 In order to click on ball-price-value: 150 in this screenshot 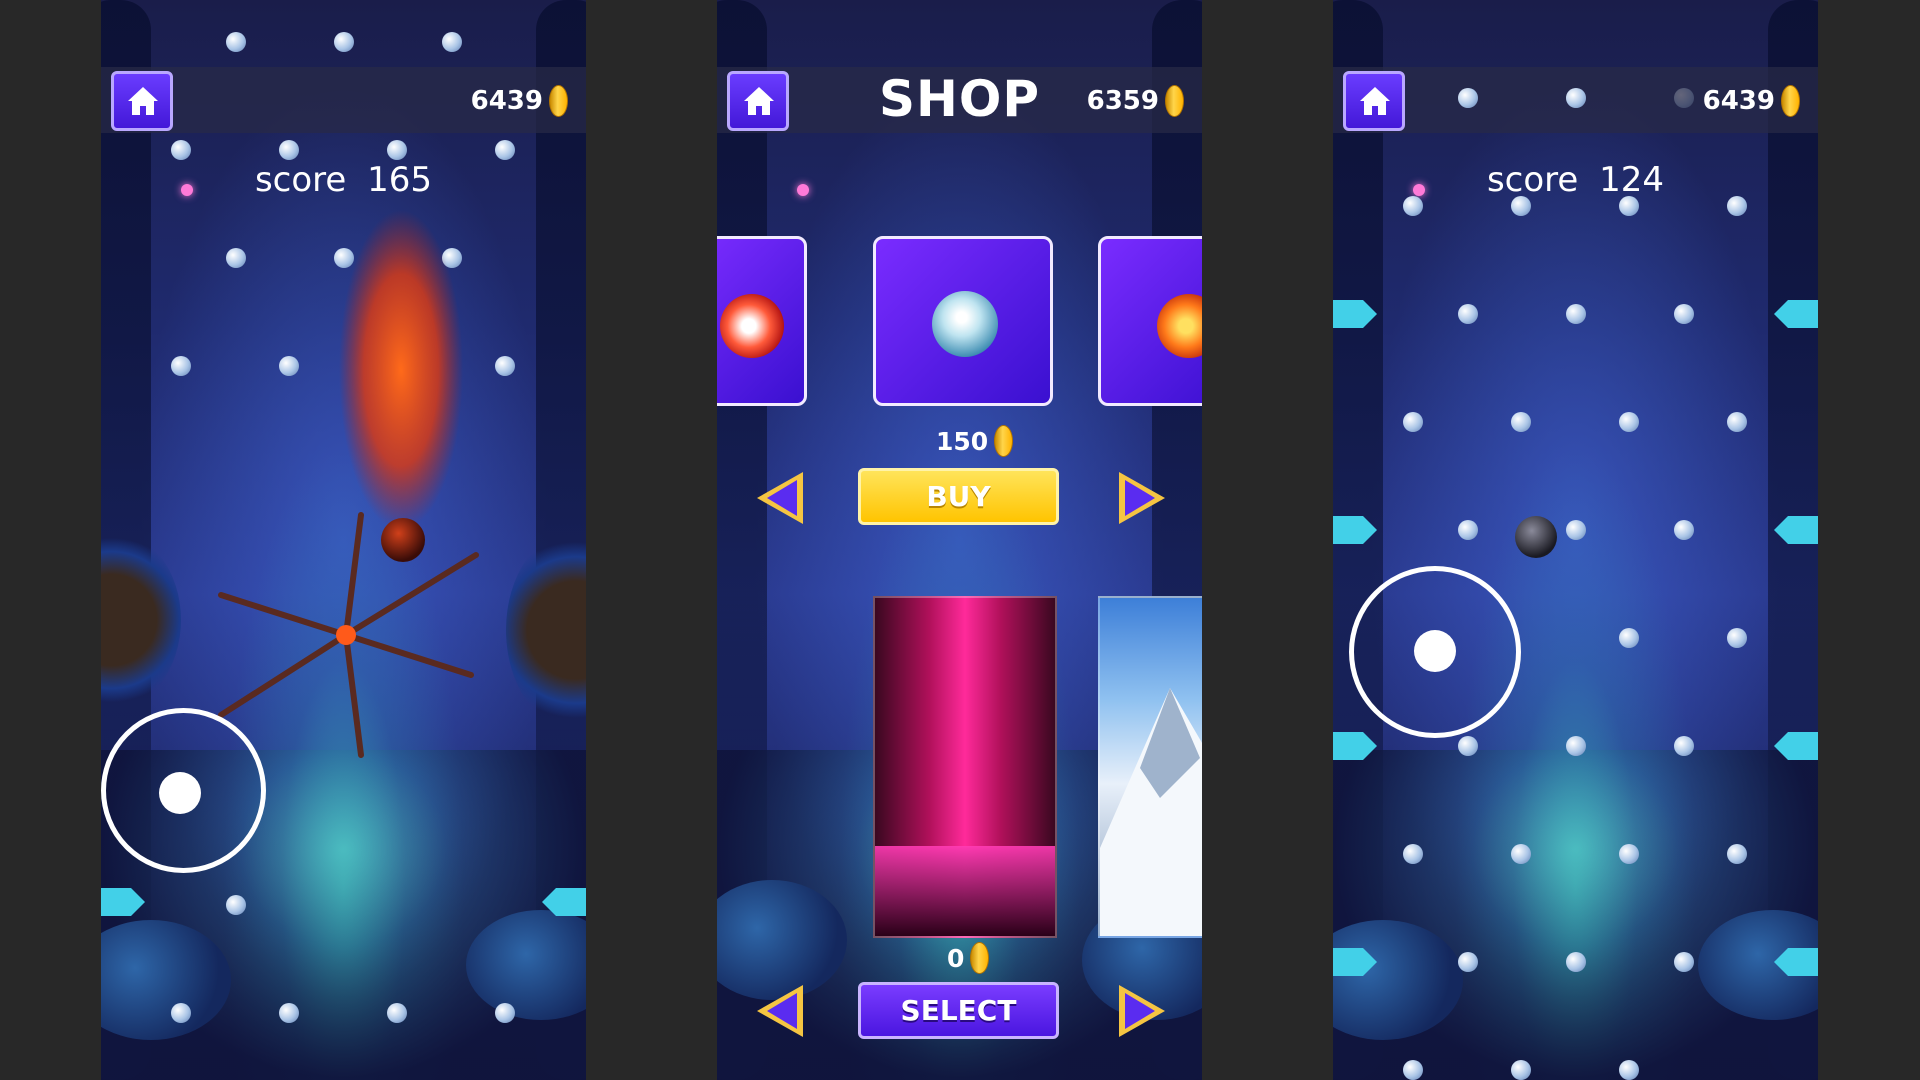, I will do `click(962, 441)`.